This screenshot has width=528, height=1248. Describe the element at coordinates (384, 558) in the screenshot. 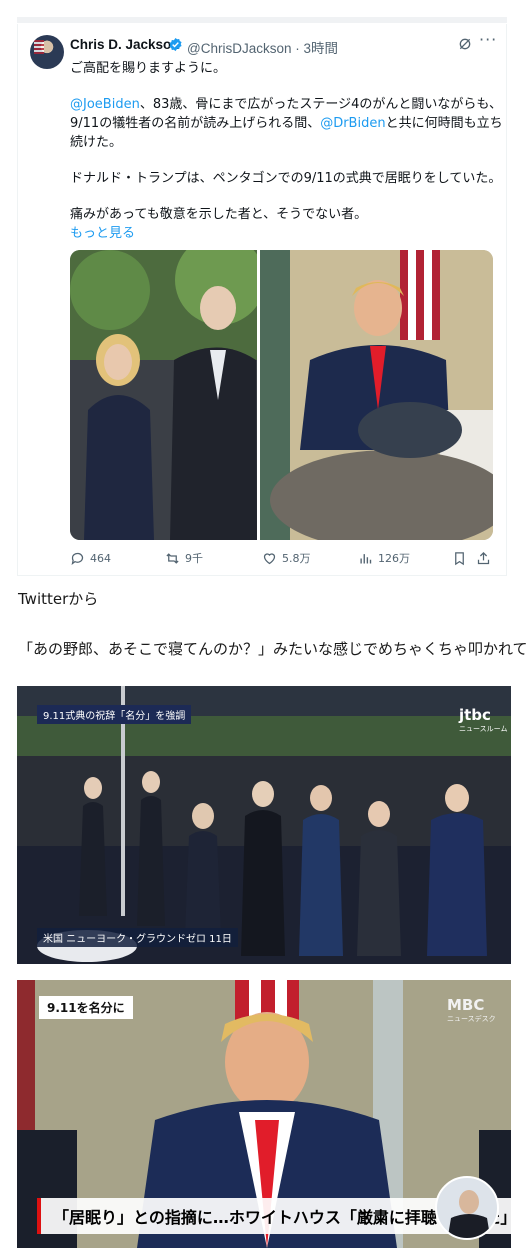

I see `views-button: 126万` at that location.